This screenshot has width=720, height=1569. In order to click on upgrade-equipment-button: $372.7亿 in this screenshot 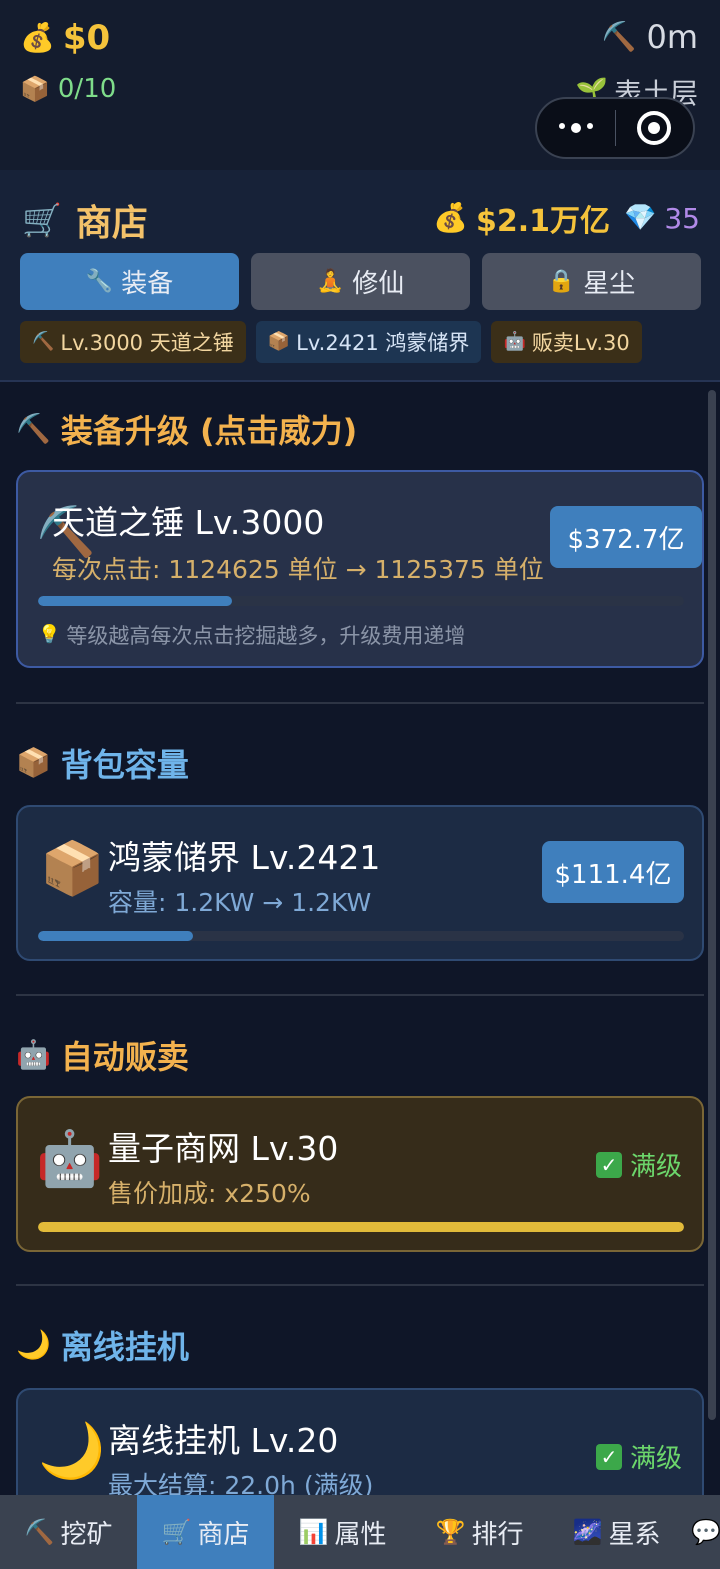, I will do `click(626, 537)`.